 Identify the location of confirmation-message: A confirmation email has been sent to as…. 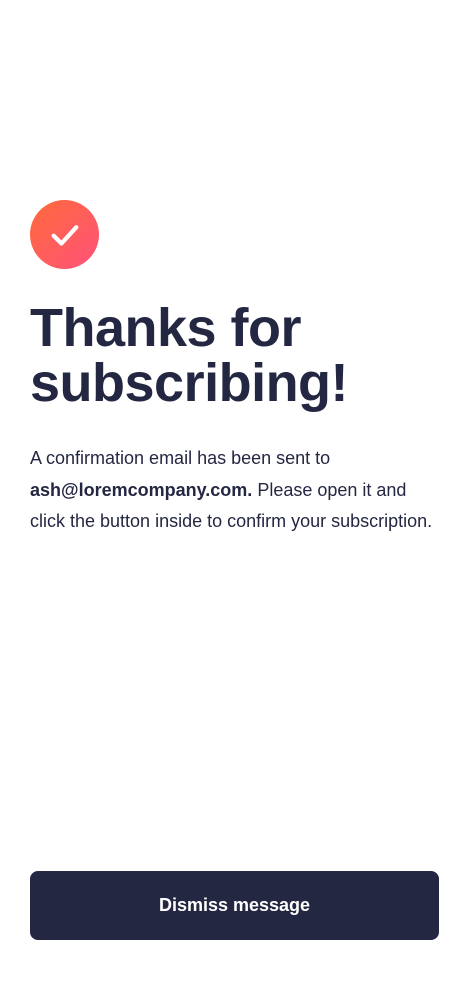
(234, 490).